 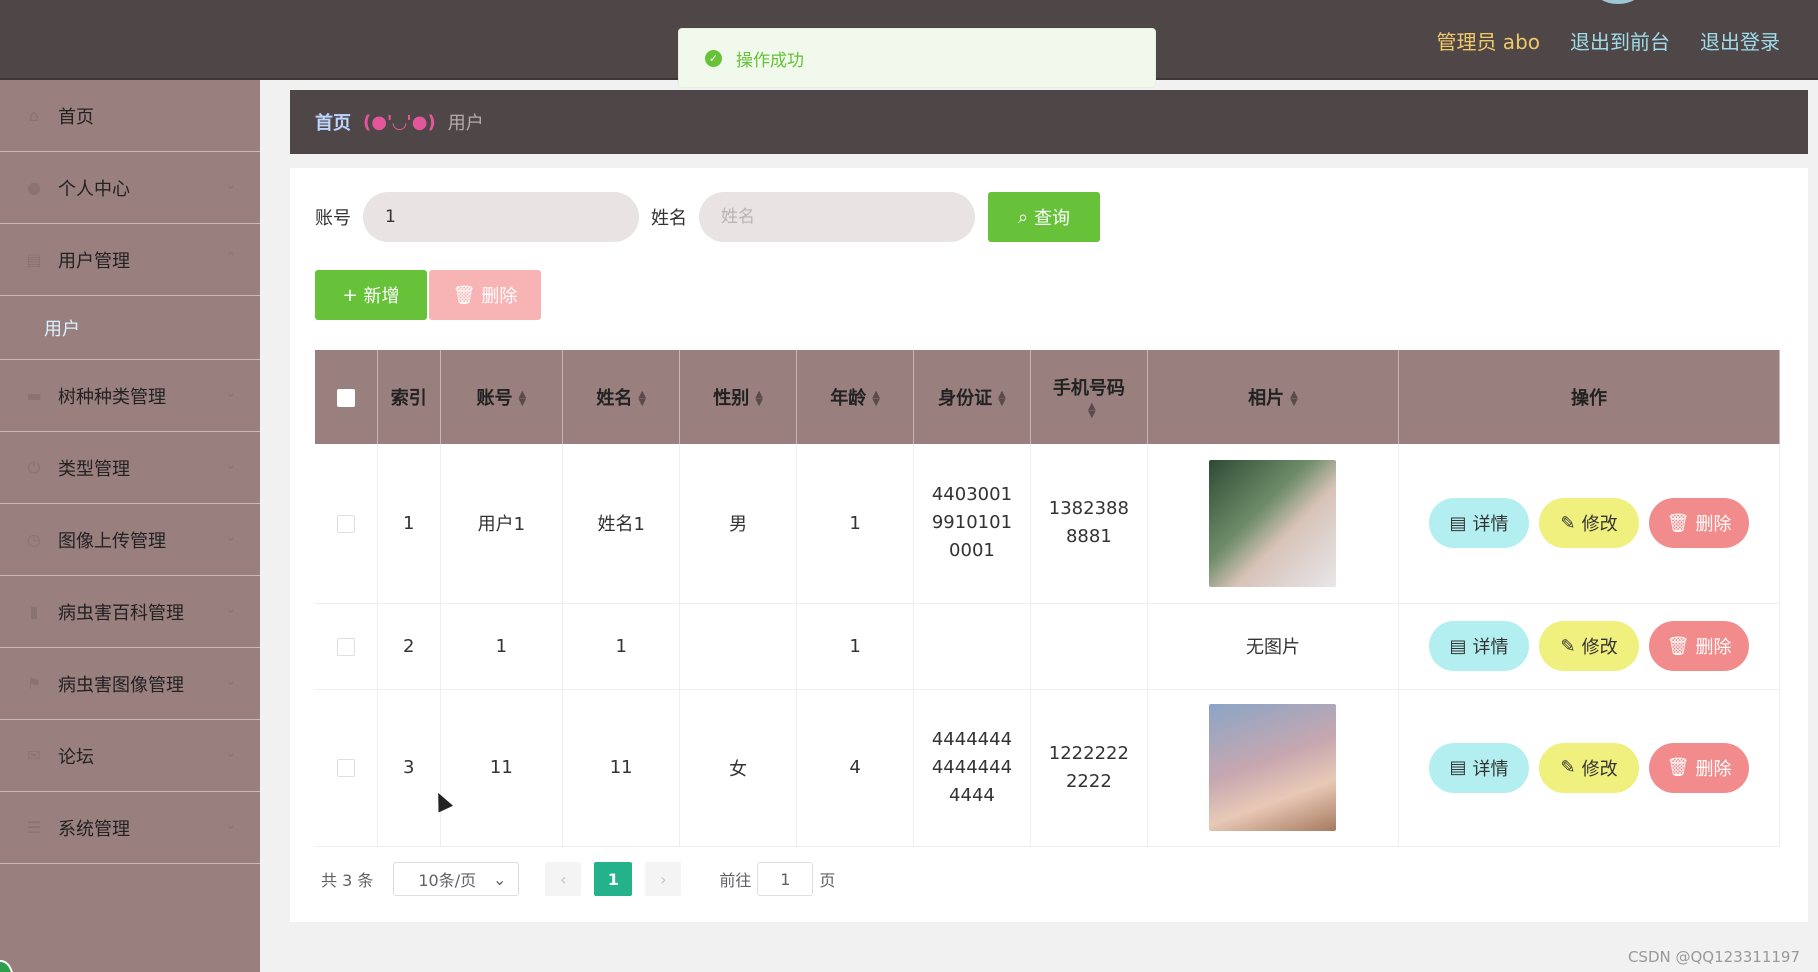 I want to click on sidebar-item-pest-images: ⚑ 病虫害图像管理 ⌄, so click(x=130, y=684).